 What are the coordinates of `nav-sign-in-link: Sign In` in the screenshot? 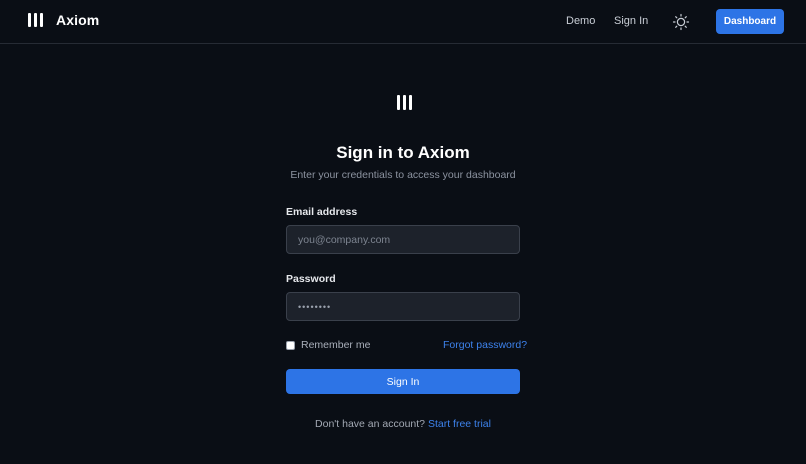 It's located at (631, 21).